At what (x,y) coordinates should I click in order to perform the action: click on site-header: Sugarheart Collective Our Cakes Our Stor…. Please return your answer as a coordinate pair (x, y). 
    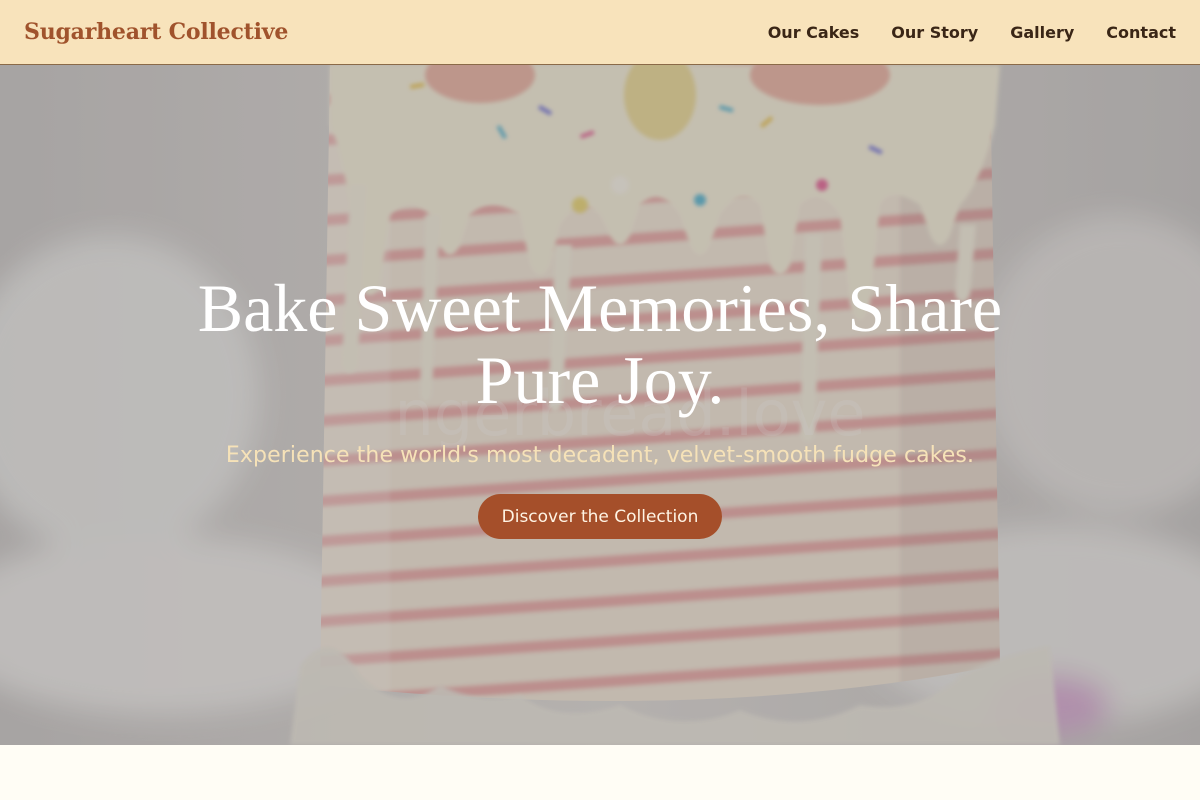
    Looking at the image, I should click on (600, 32).